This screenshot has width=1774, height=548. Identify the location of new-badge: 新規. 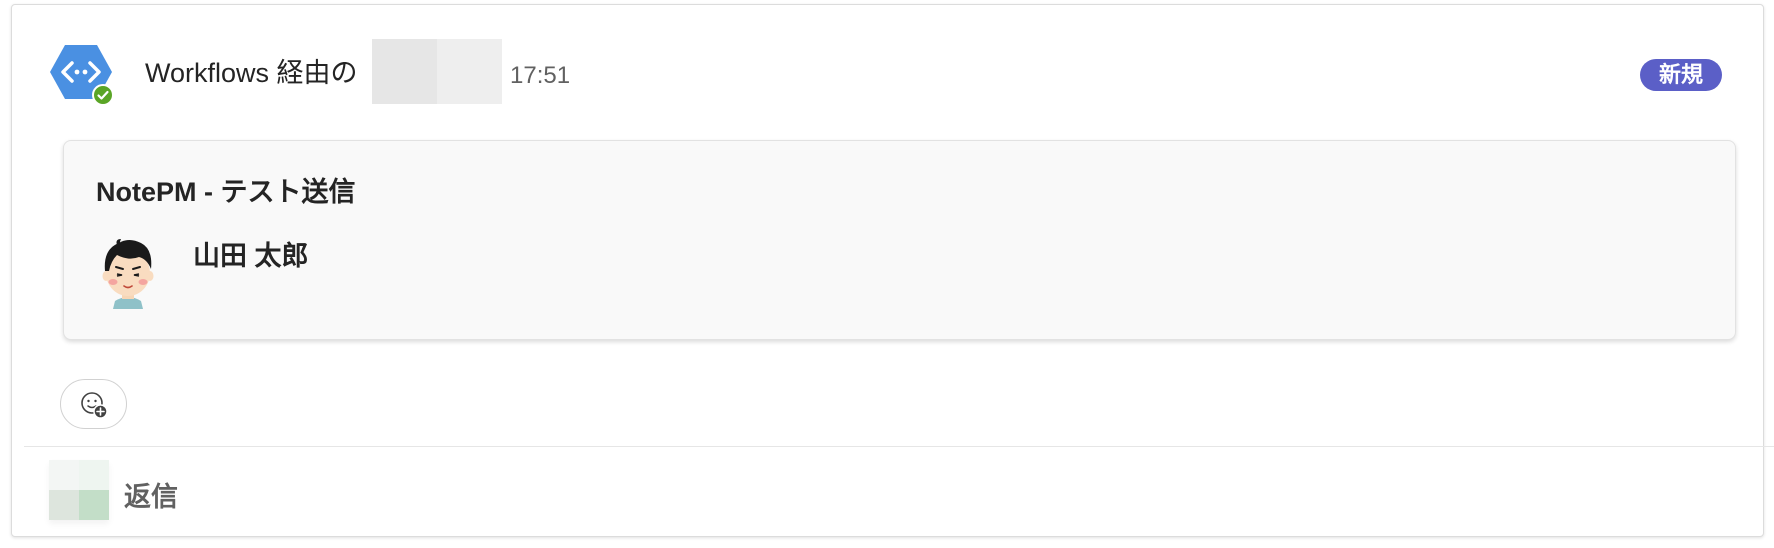
(1681, 75).